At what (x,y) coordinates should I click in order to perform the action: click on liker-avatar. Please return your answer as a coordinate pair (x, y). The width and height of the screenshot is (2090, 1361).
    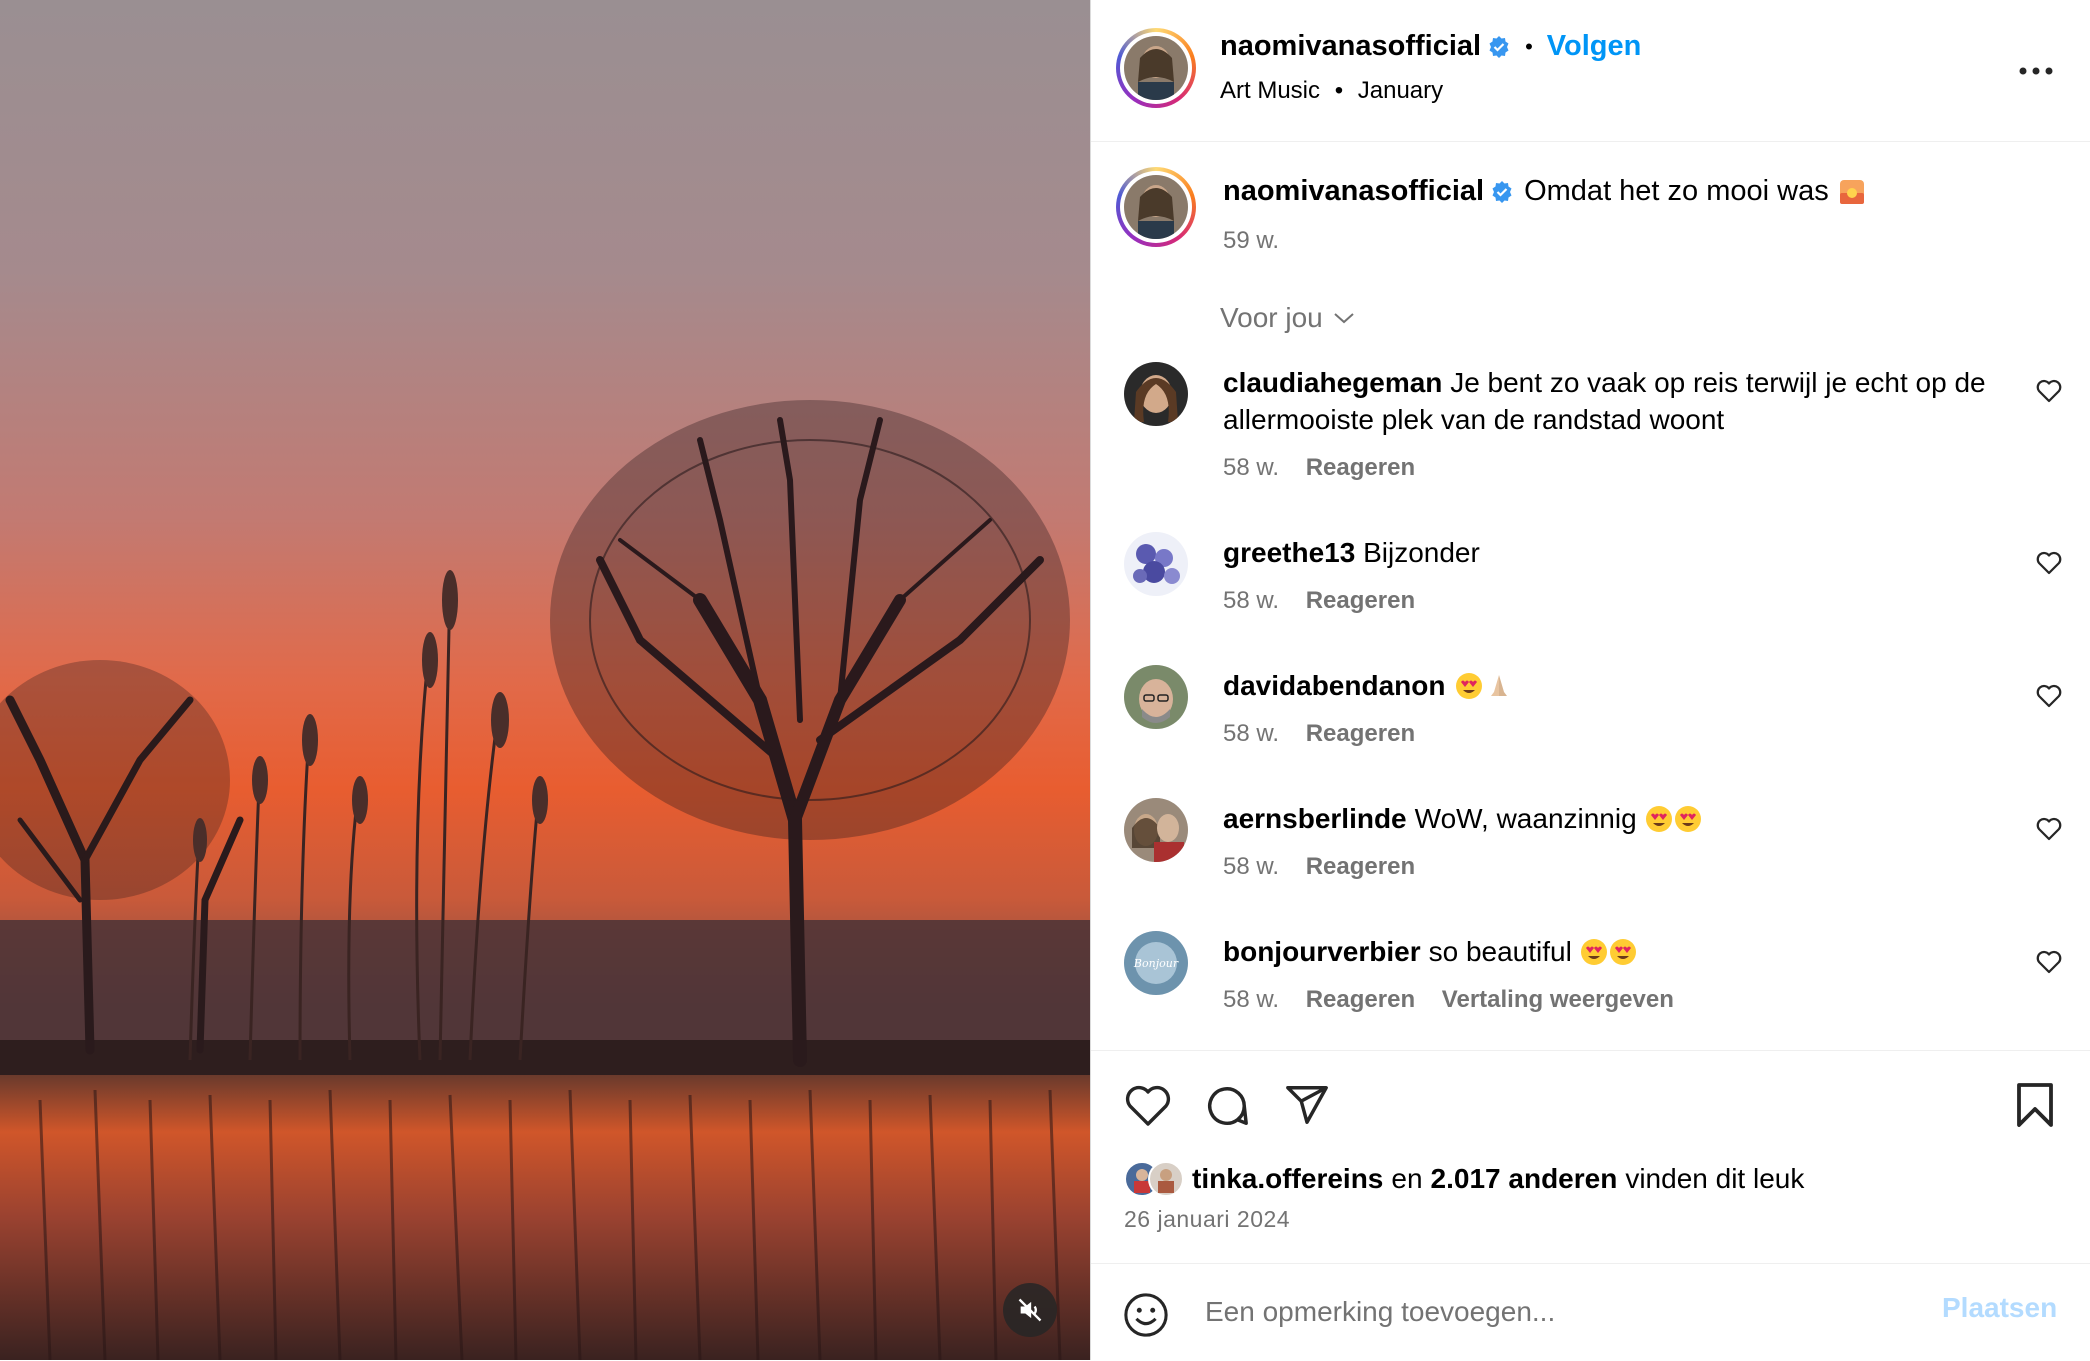
    Looking at the image, I should click on (1166, 1179).